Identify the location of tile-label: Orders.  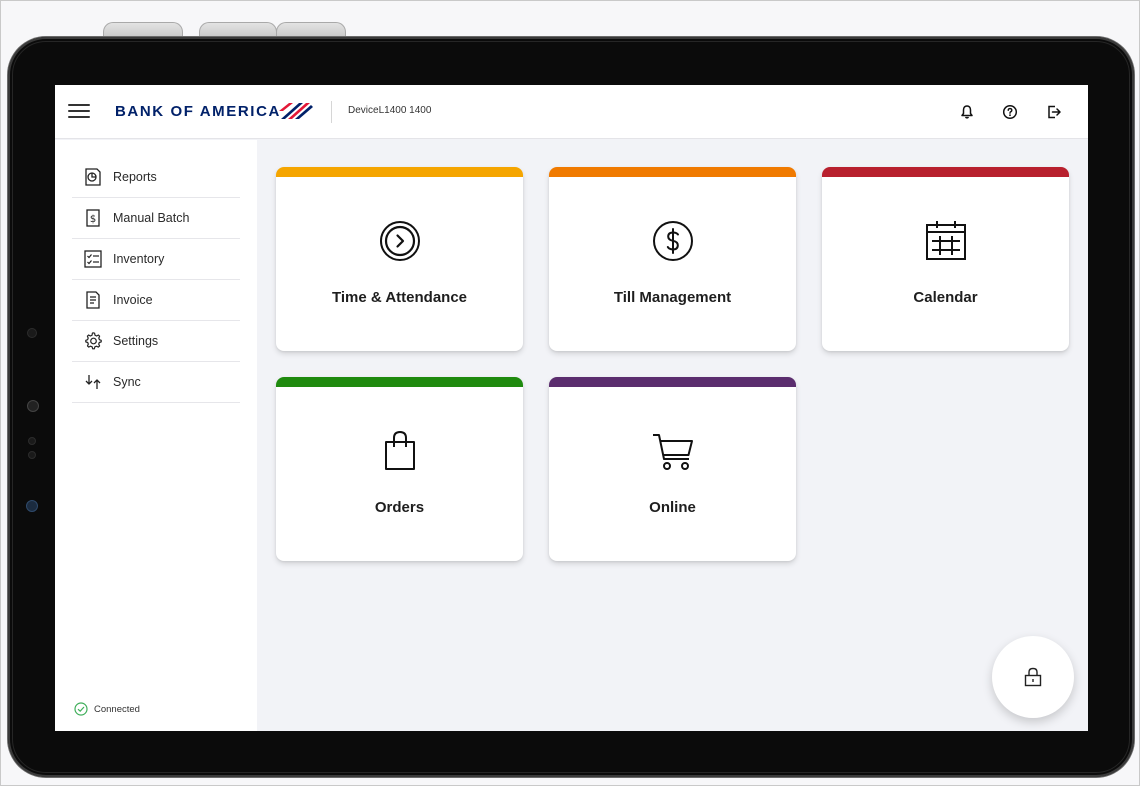
(399, 507).